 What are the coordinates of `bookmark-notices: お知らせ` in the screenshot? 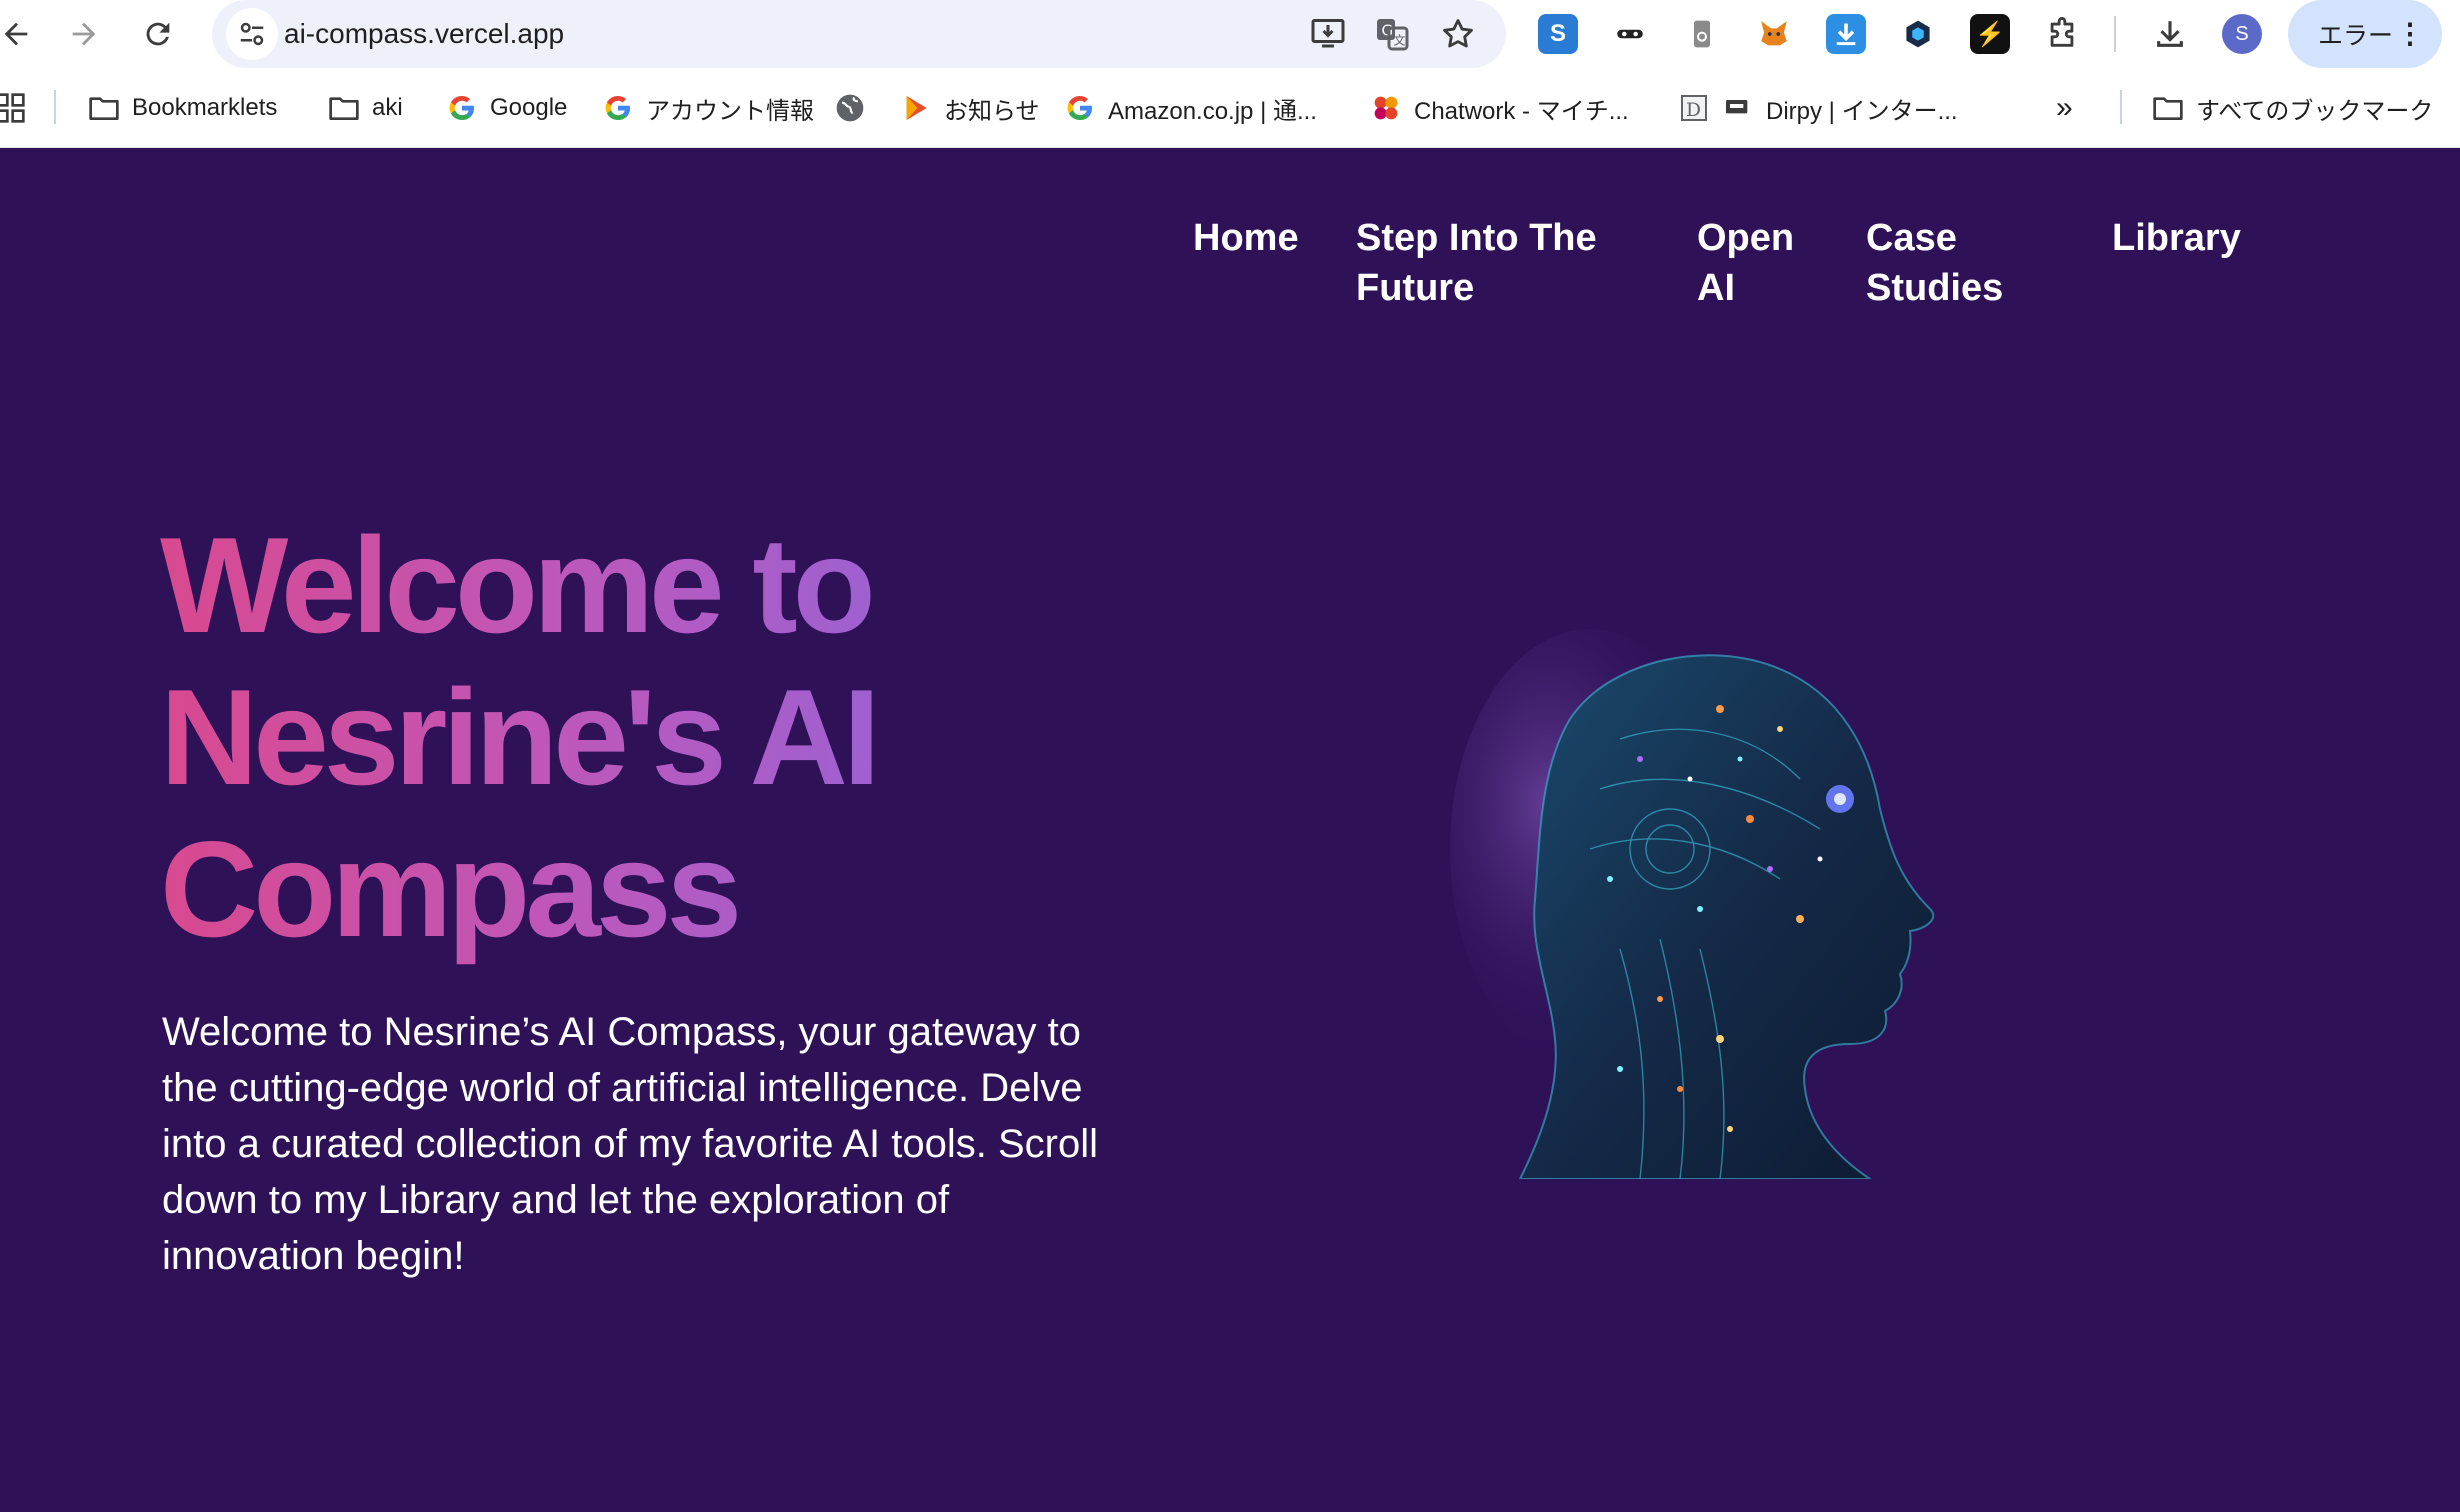 It's located at (970, 108).